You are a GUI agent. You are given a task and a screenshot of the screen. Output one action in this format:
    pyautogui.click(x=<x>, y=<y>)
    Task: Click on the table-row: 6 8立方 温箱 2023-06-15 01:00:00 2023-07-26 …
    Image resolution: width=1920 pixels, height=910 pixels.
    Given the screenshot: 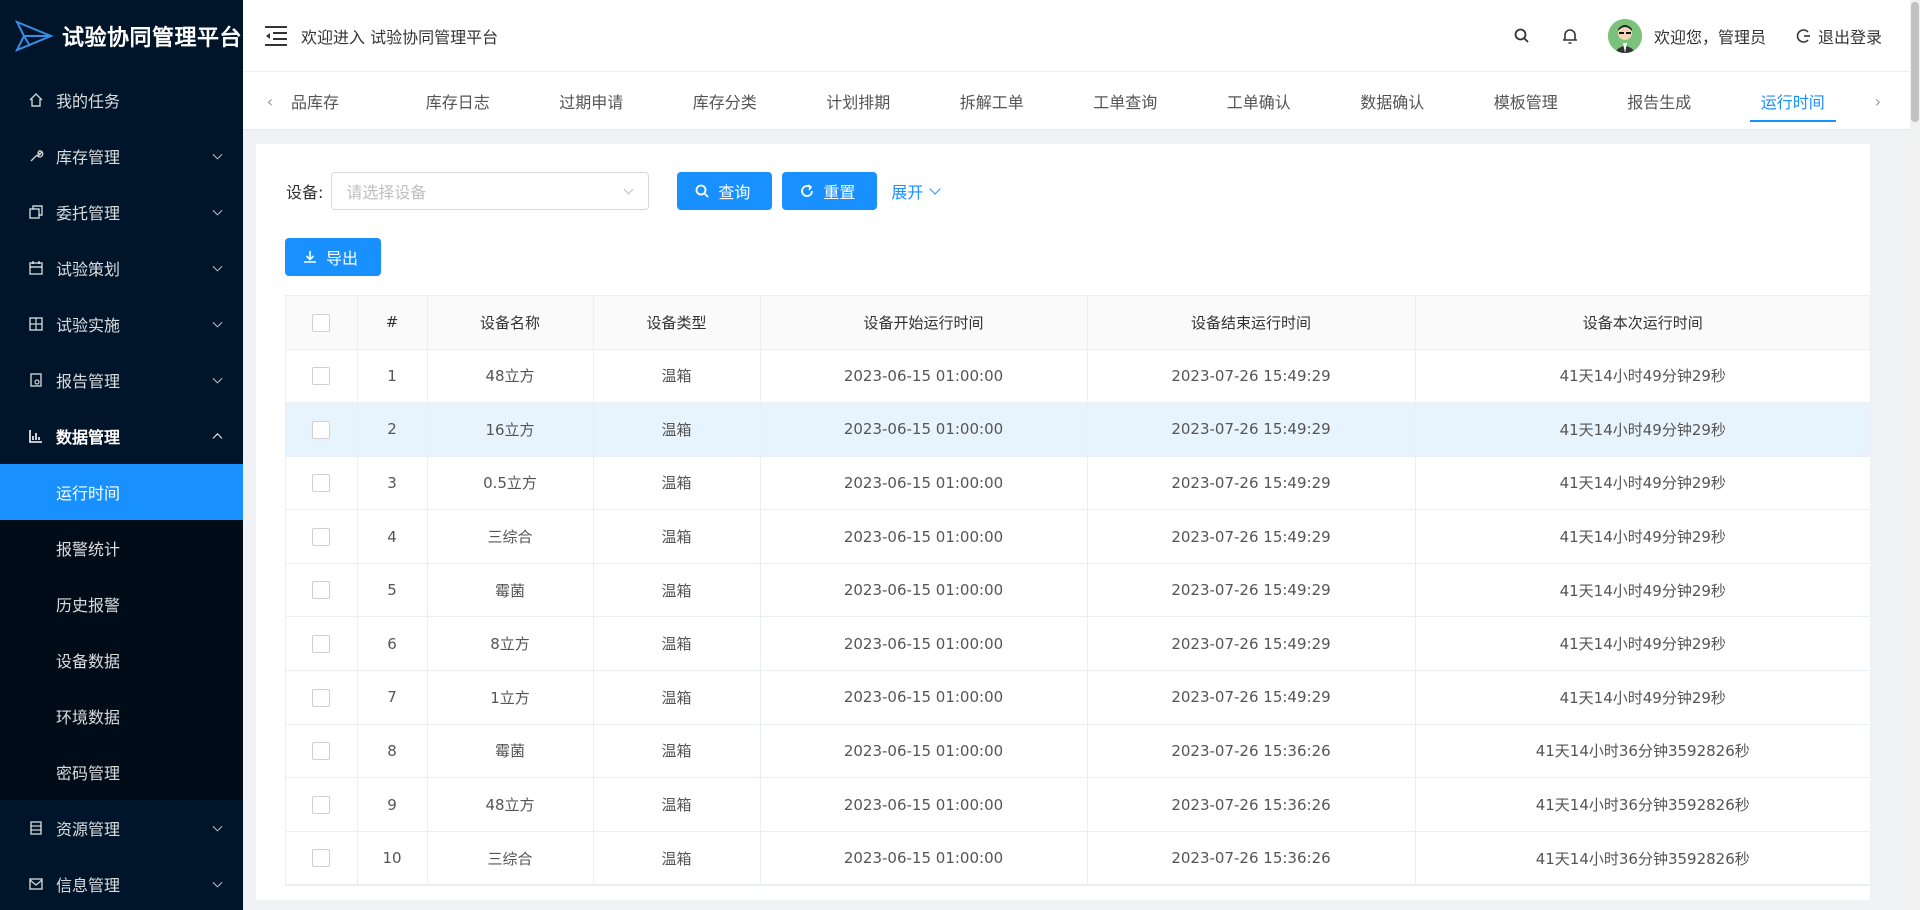 What is the action you would take?
    pyautogui.click(x=1078, y=644)
    